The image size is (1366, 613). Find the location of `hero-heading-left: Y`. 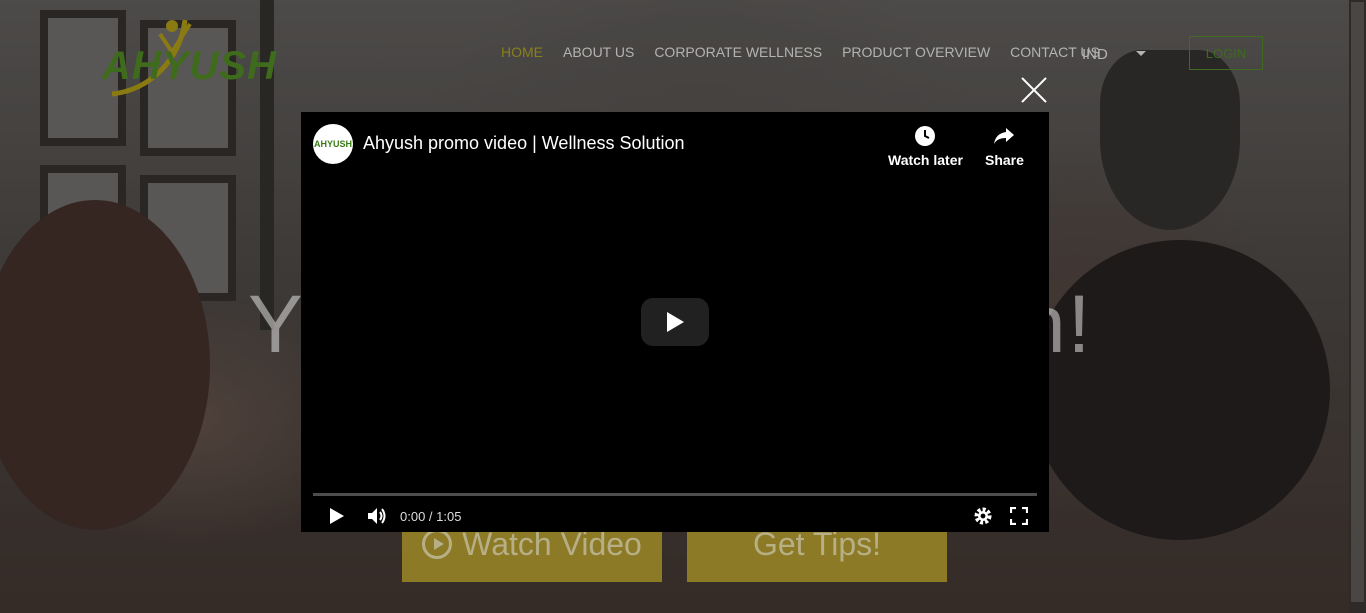

hero-heading-left: Y is located at coordinates (276, 324).